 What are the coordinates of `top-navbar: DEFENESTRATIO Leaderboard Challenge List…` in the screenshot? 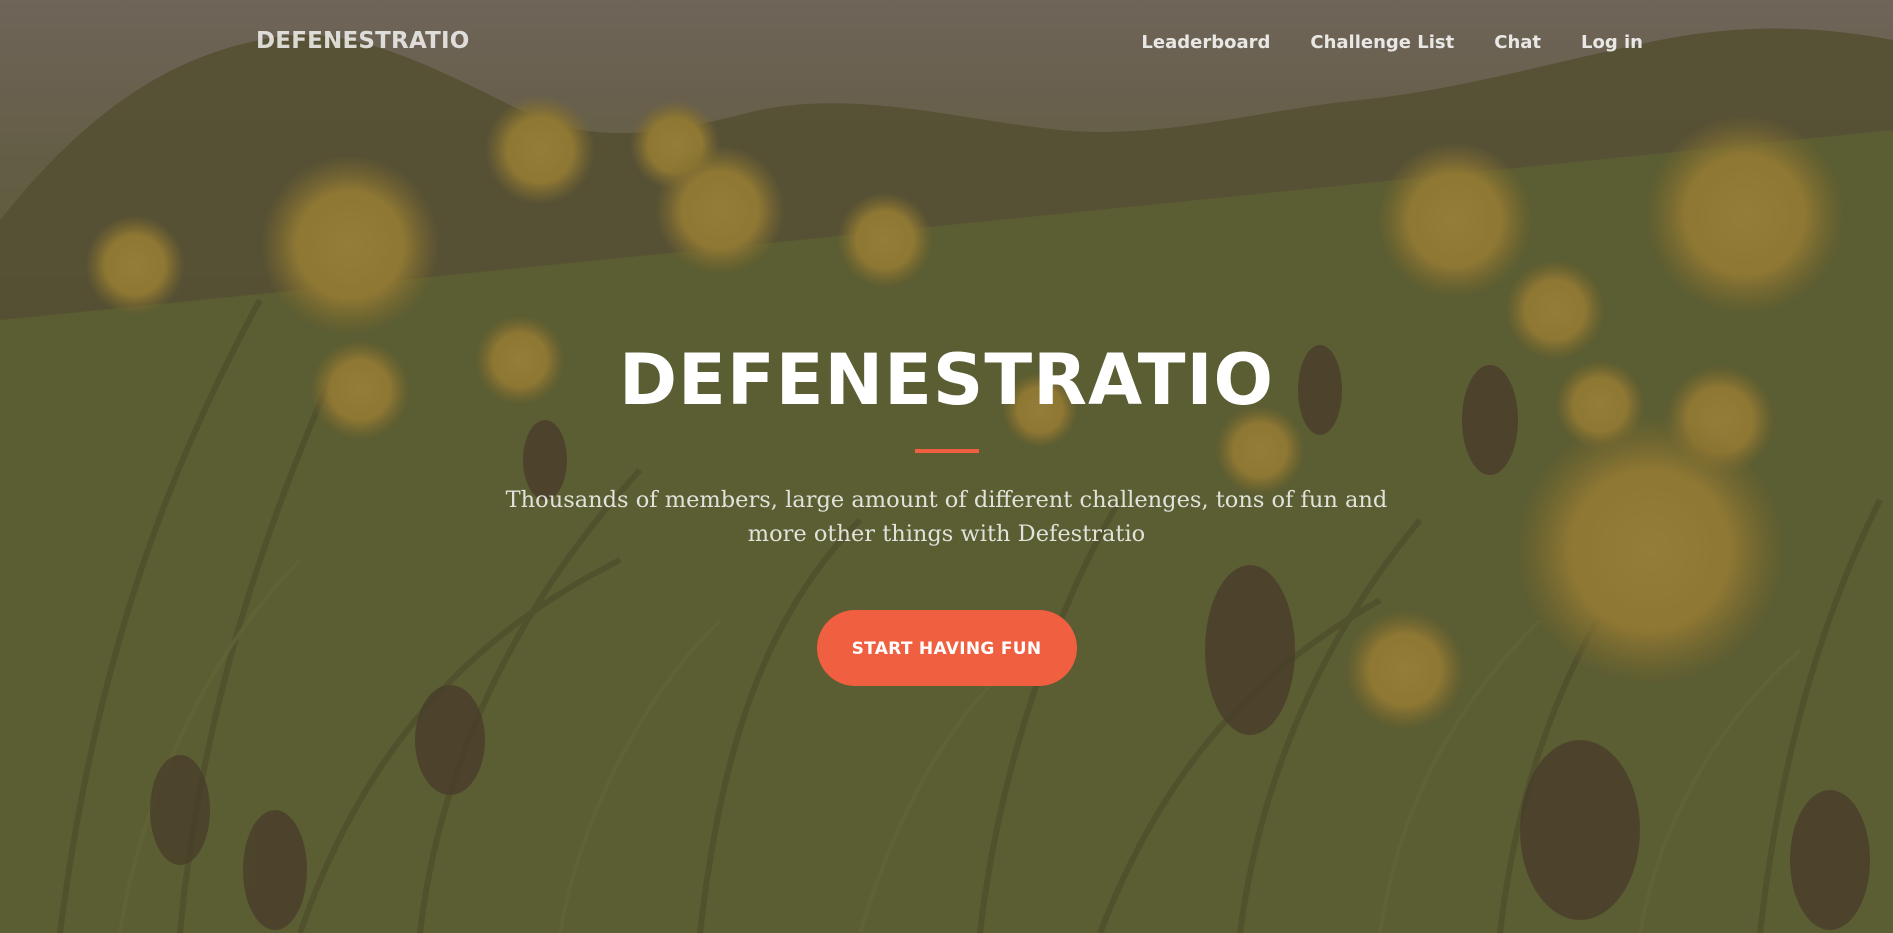 It's located at (946, 43).